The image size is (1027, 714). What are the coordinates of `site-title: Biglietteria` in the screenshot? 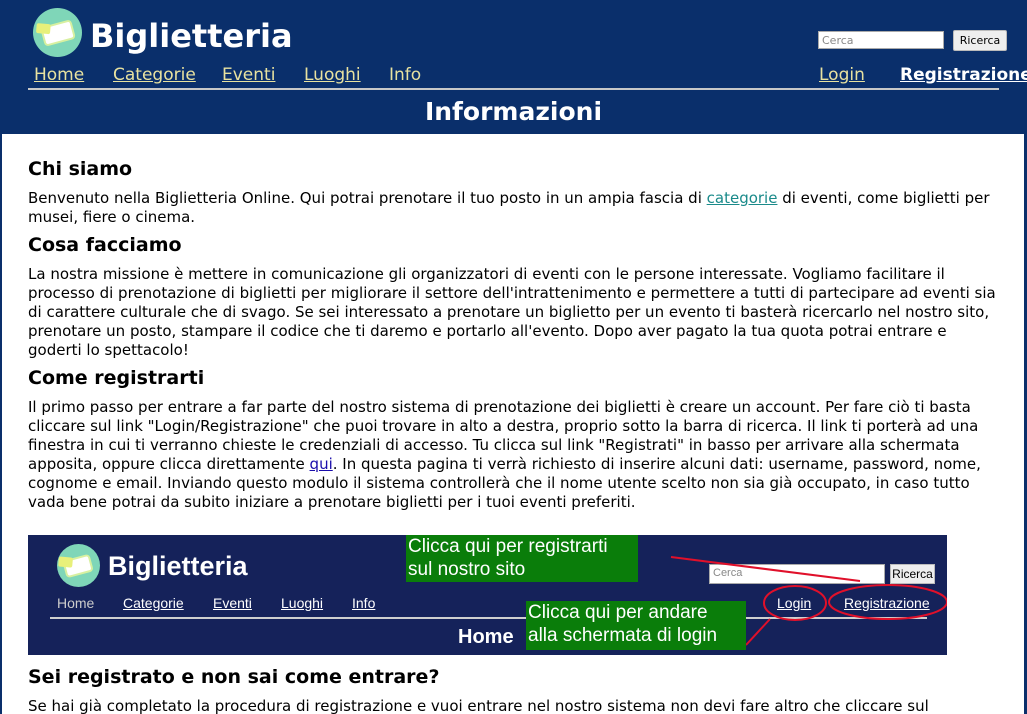 It's located at (191, 36).